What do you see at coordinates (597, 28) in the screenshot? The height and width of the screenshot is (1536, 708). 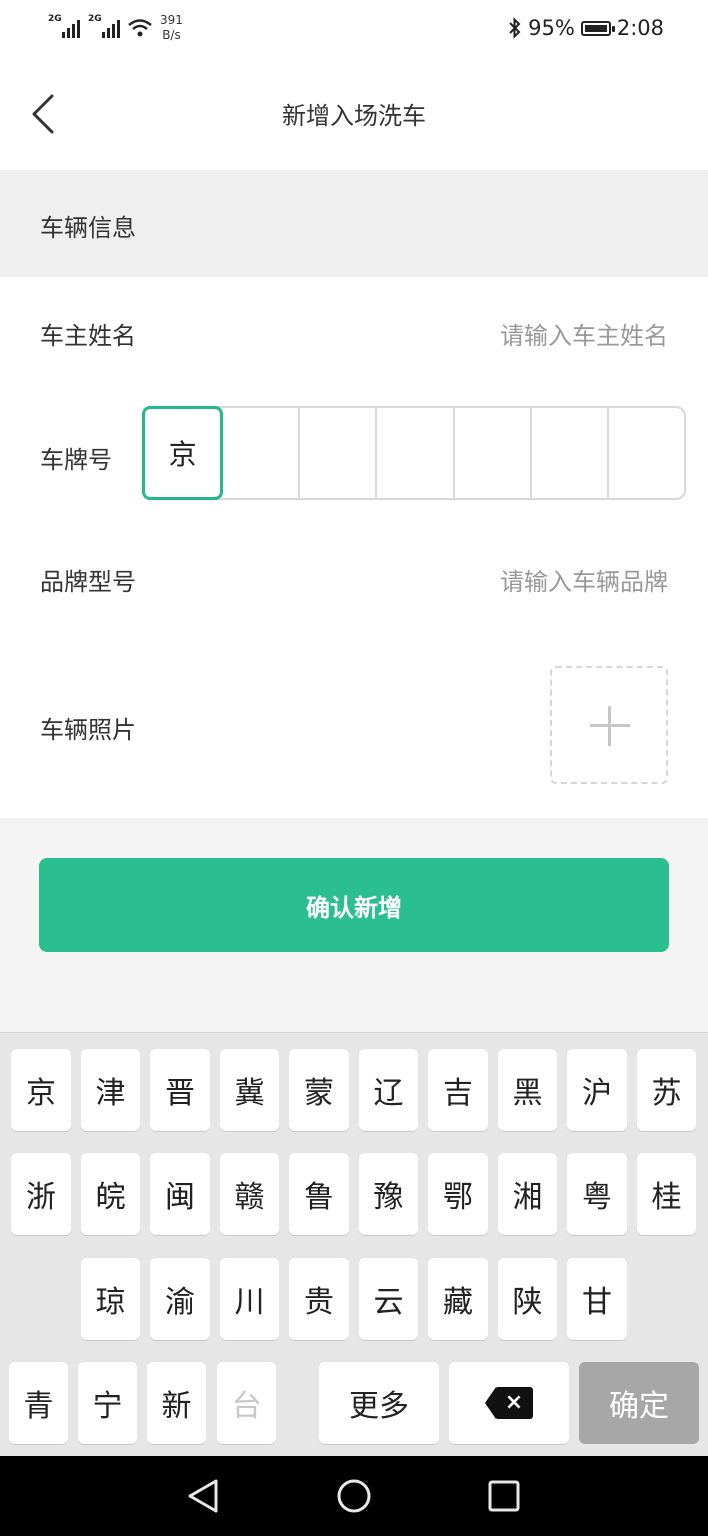 I see `battery-icon` at bounding box center [597, 28].